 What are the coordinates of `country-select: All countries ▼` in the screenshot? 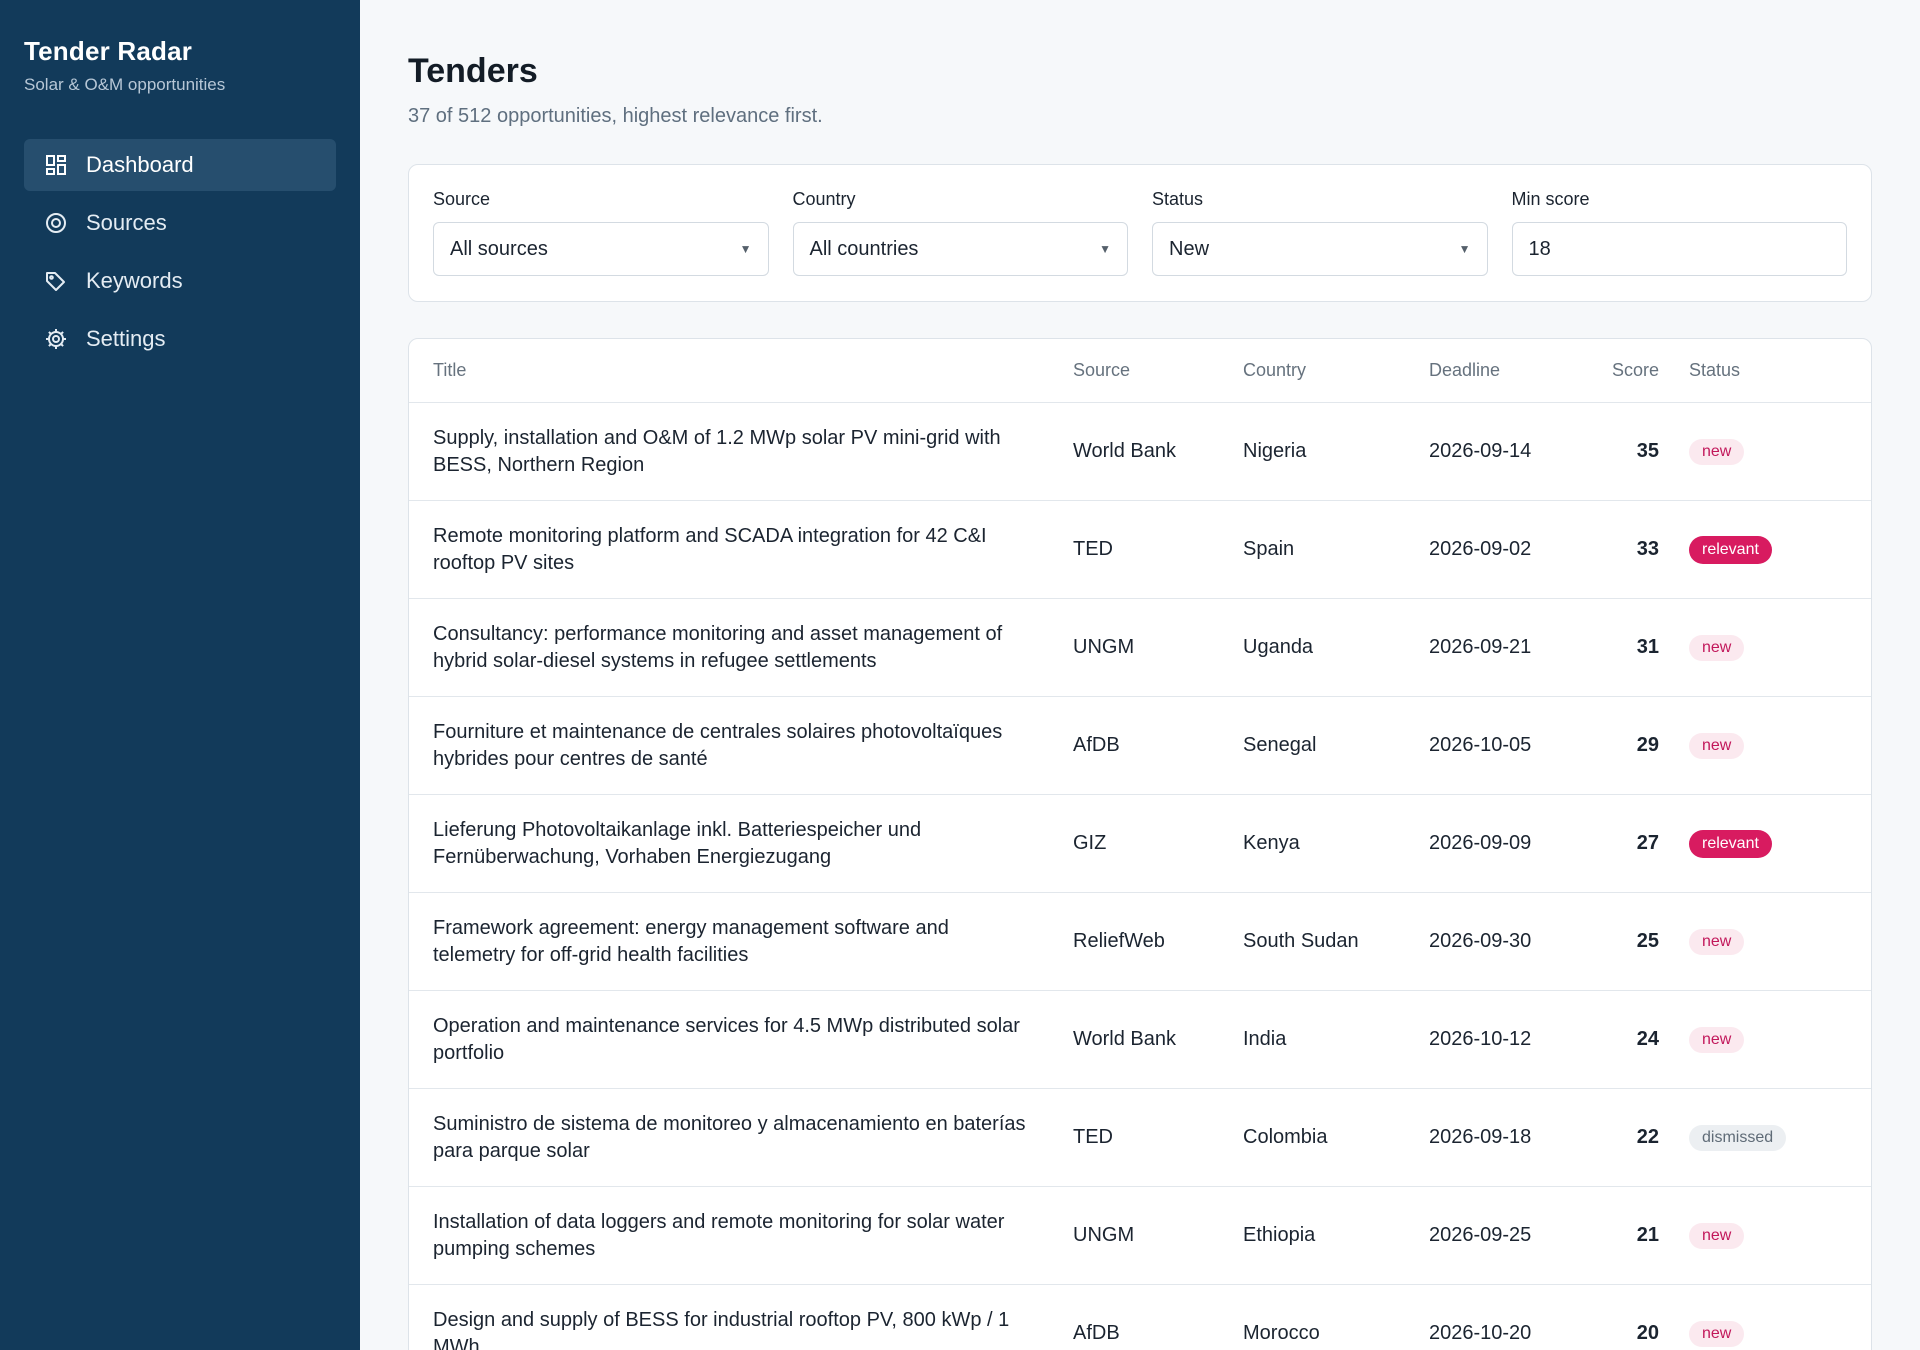 It's located at (960, 249).